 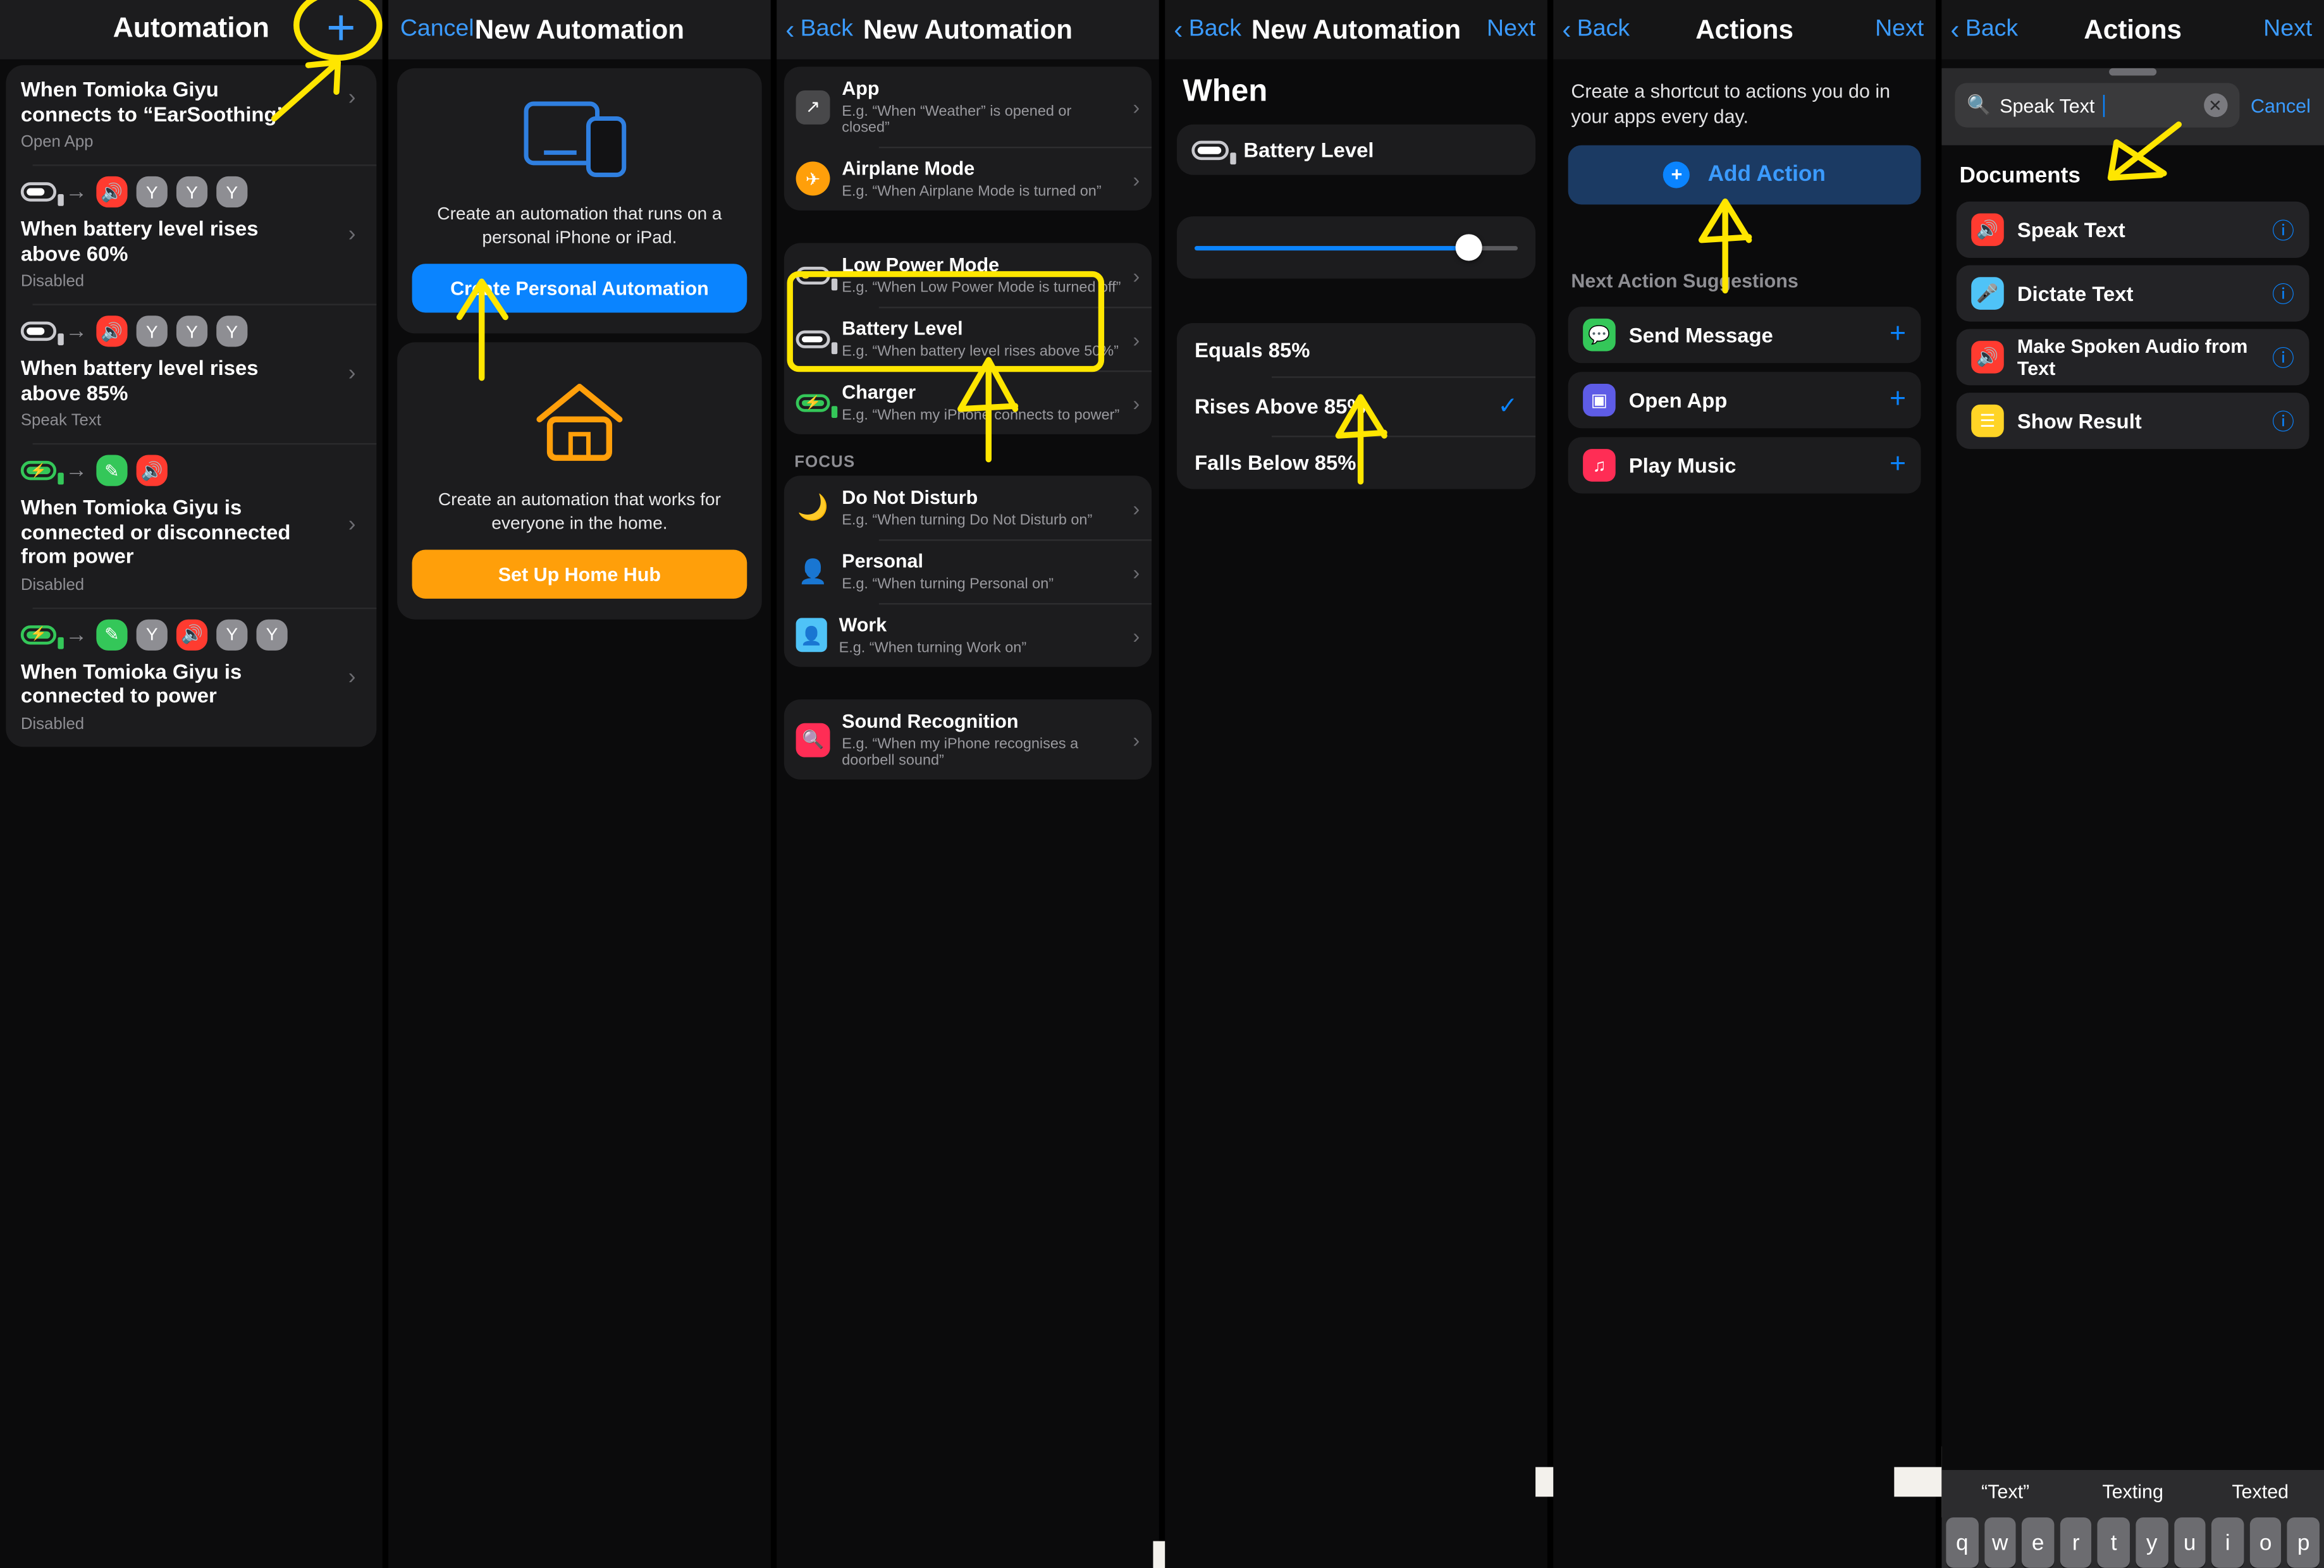 I want to click on trigger-name: App, so click(x=861, y=88).